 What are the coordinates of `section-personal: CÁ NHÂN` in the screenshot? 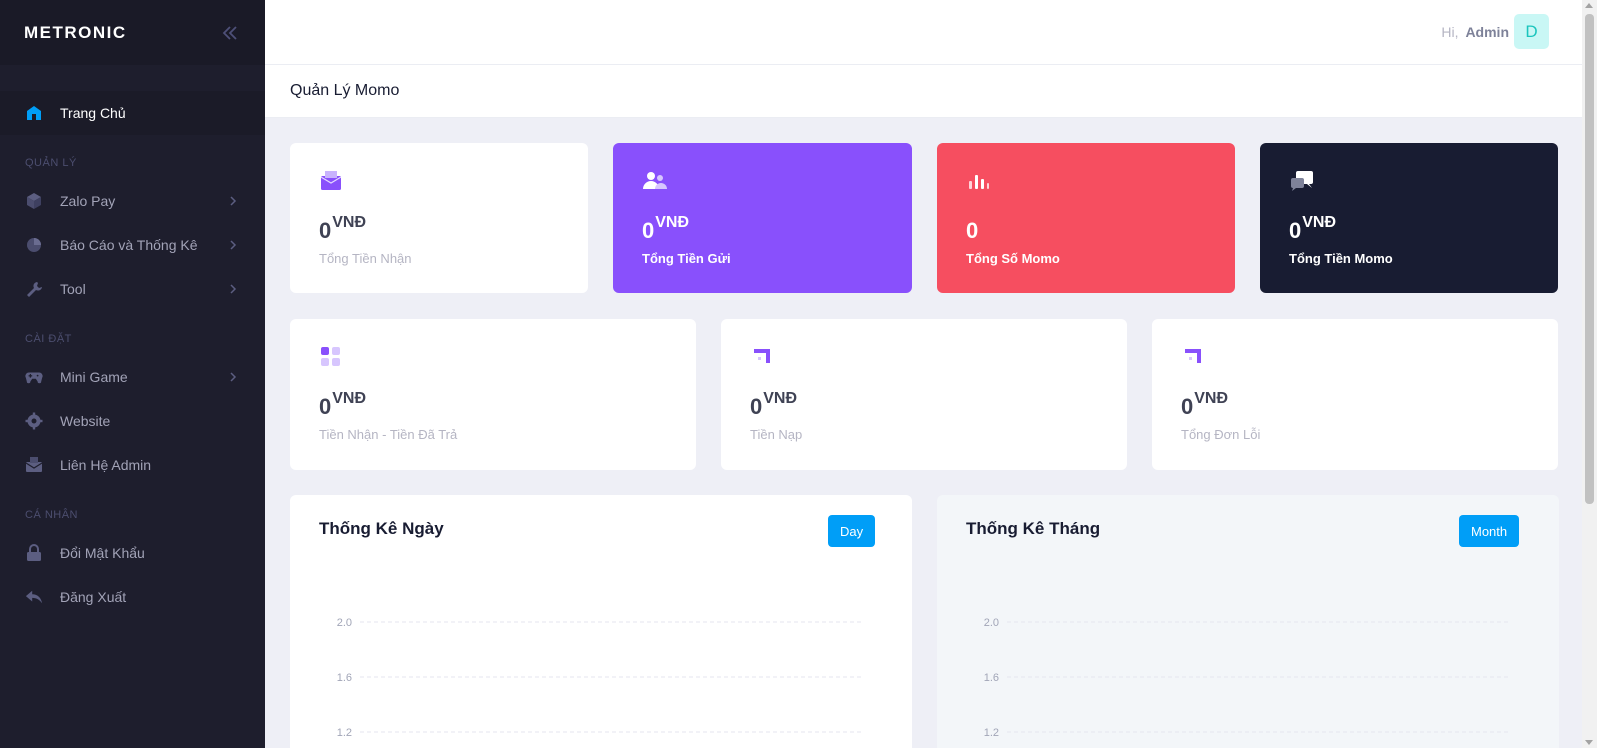 It's located at (52, 515).